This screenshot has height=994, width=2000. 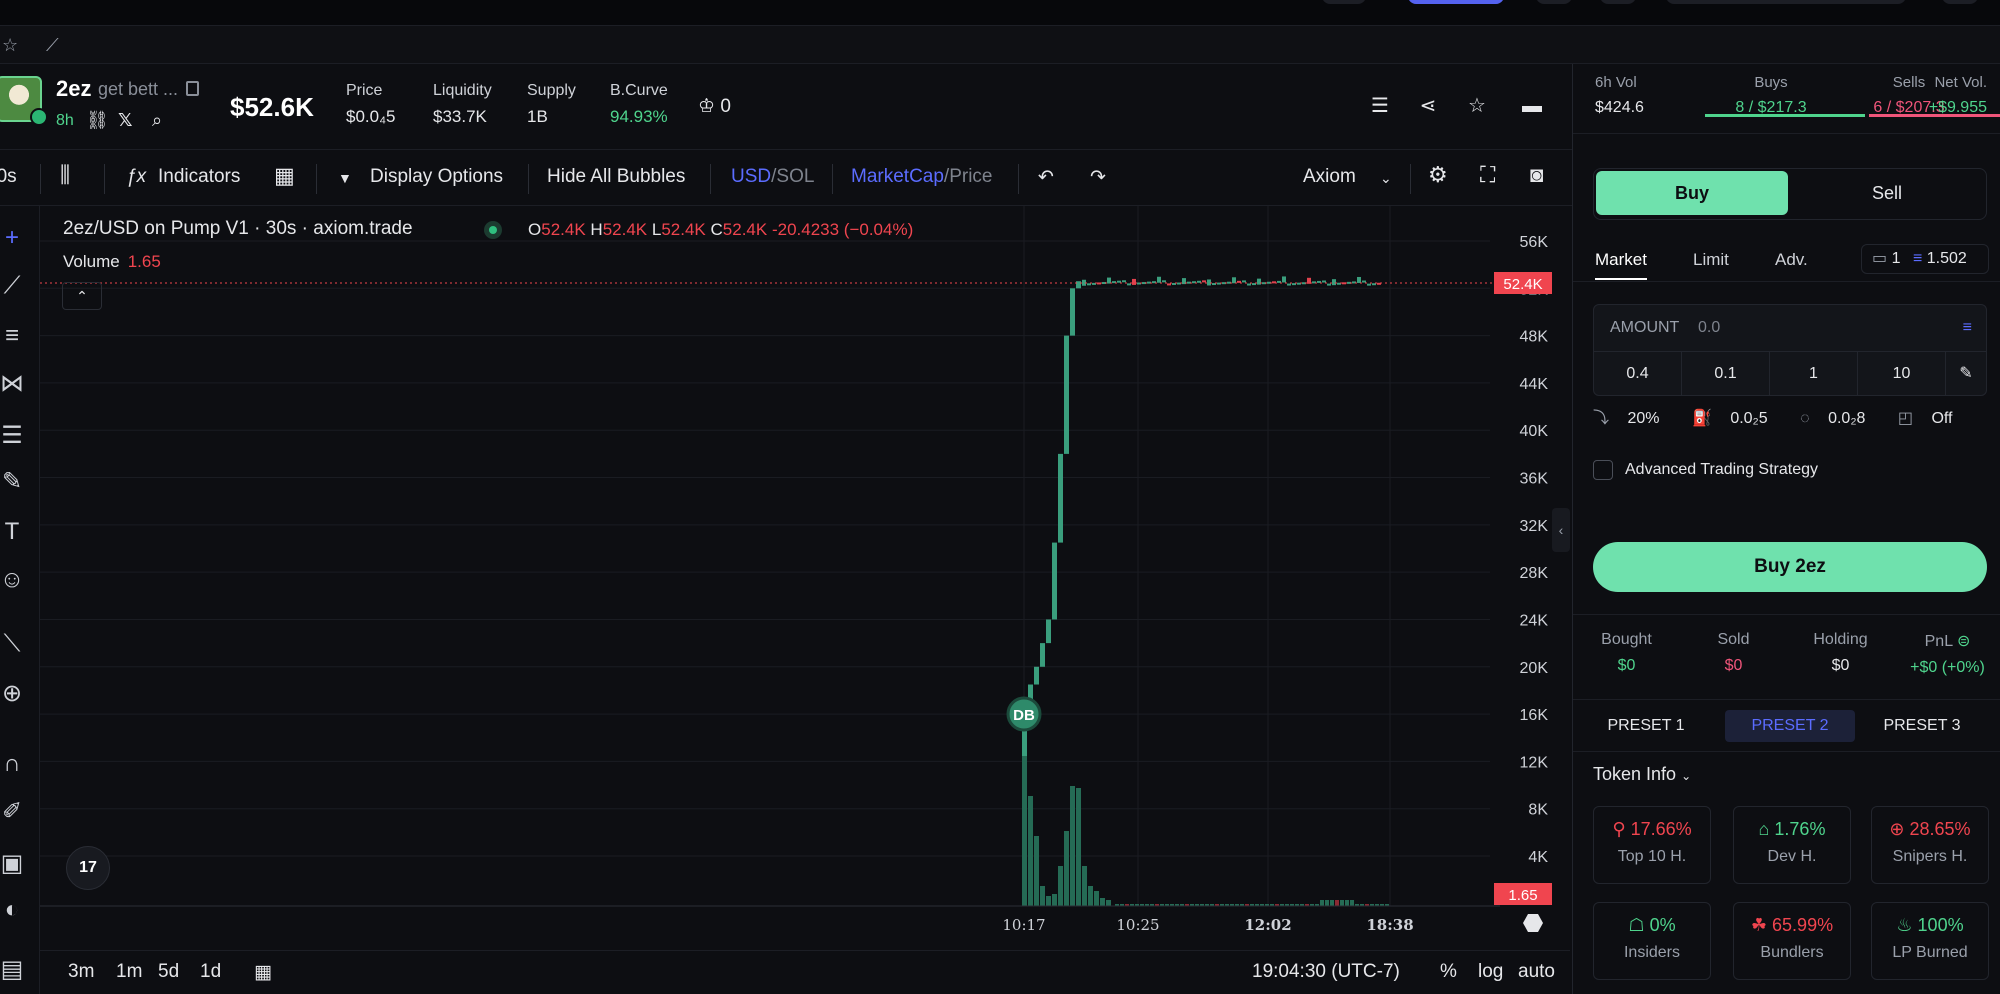 I want to click on caret-down-icon: ▼, so click(x=345, y=178).